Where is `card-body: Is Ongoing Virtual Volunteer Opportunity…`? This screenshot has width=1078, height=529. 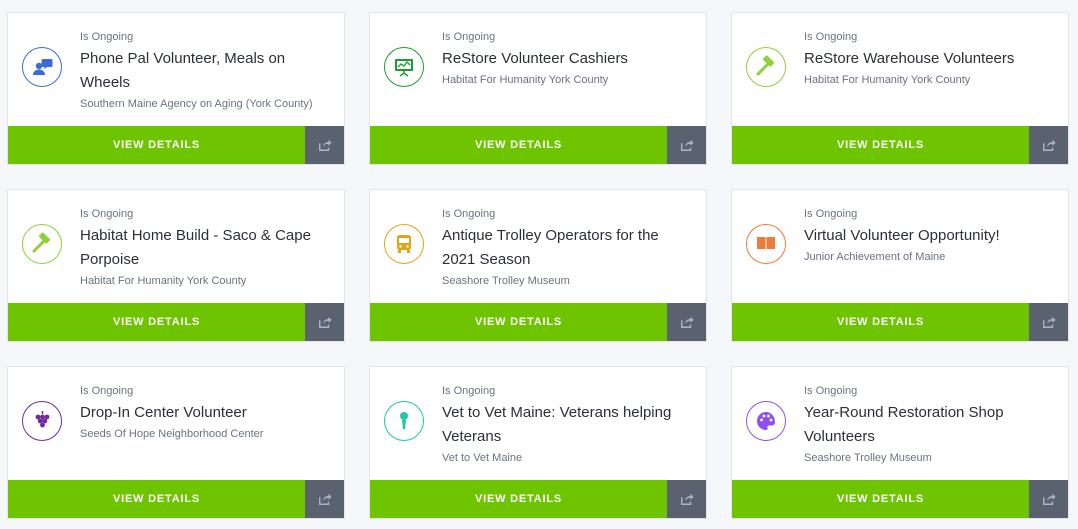 card-body: Is Ongoing Virtual Volunteer Opportunity… is located at coordinates (900, 246).